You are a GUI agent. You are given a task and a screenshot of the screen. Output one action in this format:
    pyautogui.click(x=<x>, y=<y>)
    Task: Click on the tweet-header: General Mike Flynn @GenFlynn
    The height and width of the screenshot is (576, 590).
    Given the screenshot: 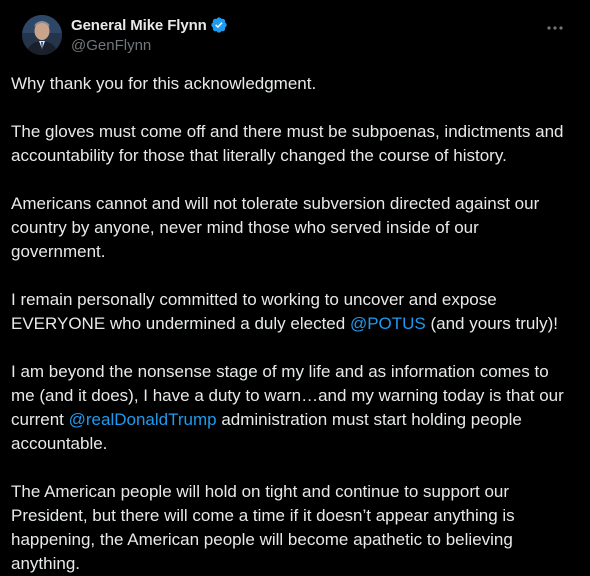 What is the action you would take?
    pyautogui.click(x=295, y=31)
    